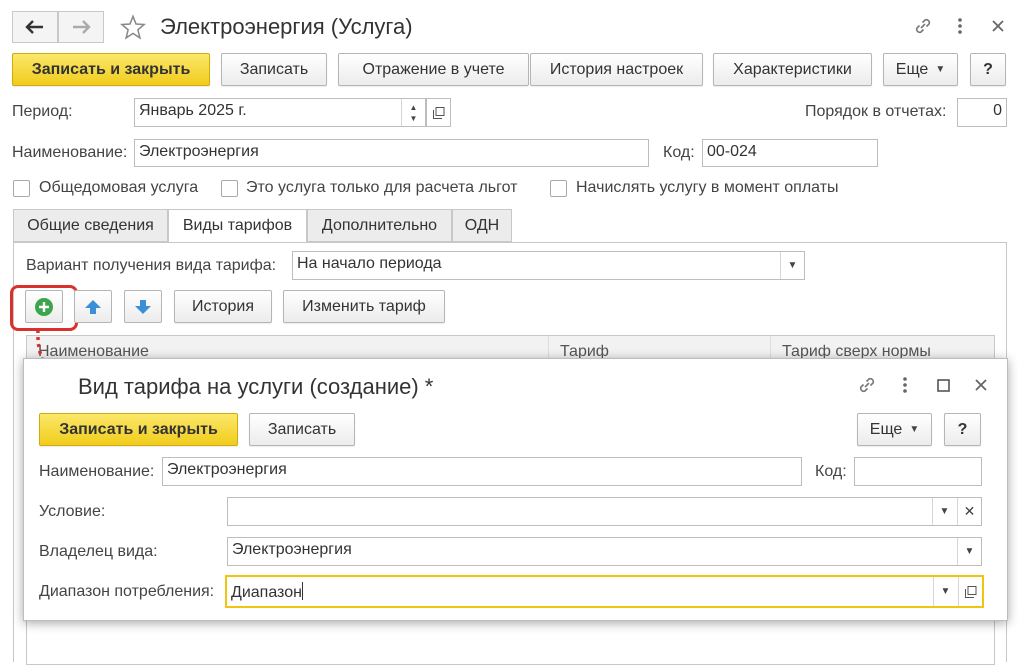 The image size is (1019, 665). What do you see at coordinates (604, 591) in the screenshot?
I see `range-select: Диапазон ▼` at bounding box center [604, 591].